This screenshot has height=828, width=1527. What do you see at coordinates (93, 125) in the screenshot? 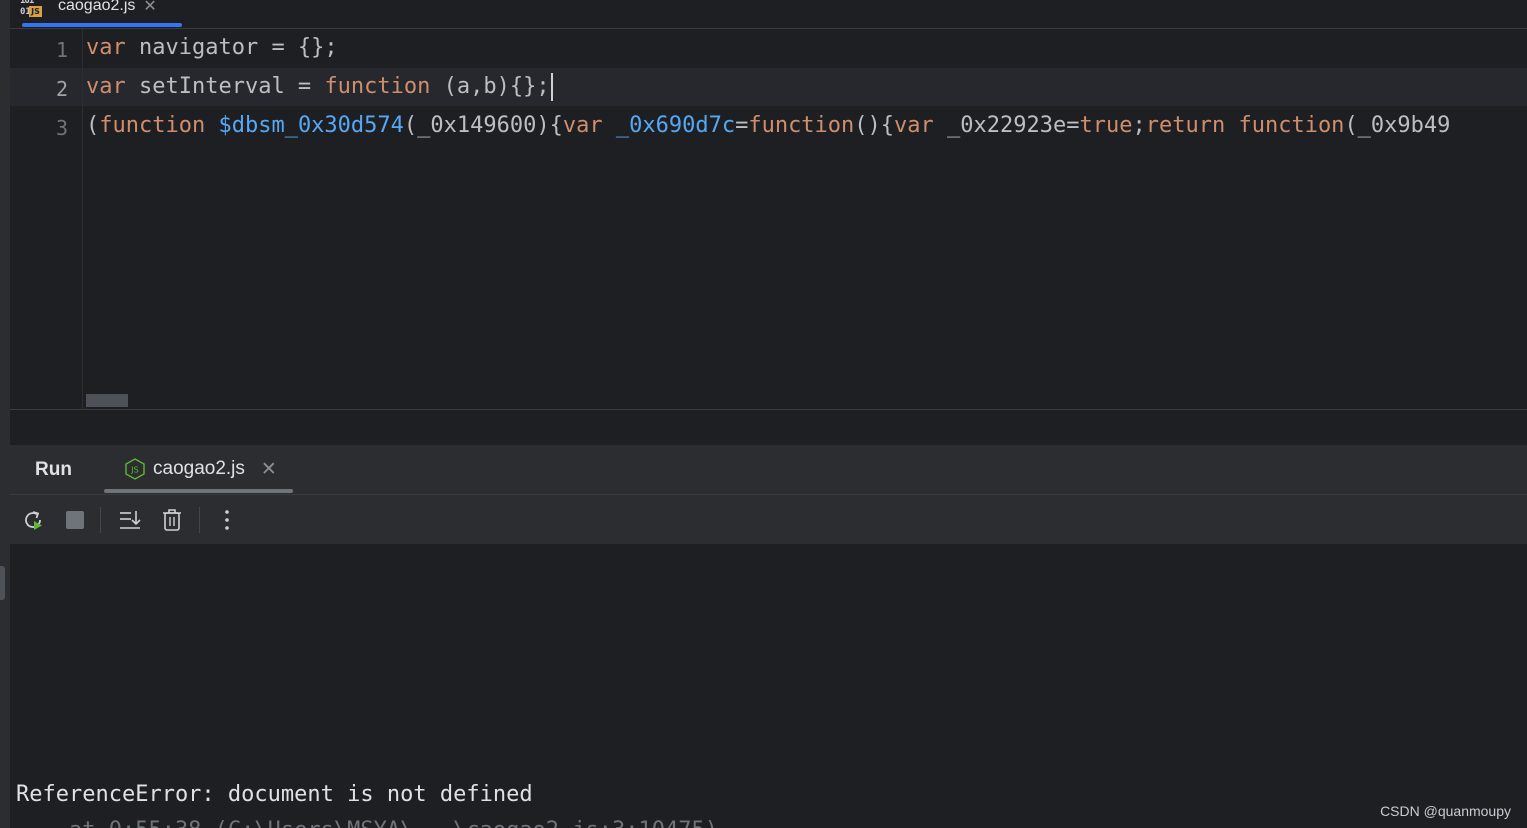
I see `code-token: (` at bounding box center [93, 125].